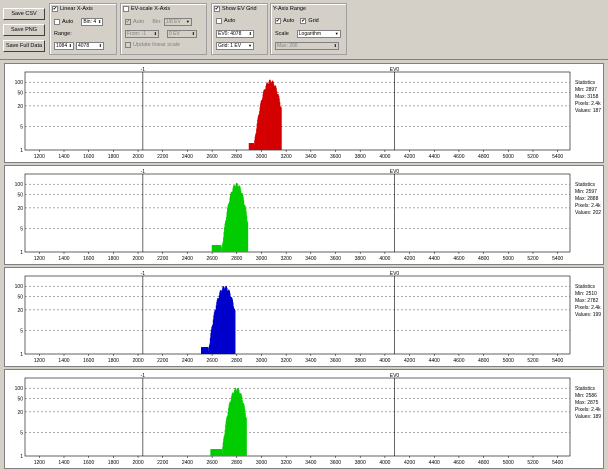 Image resolution: width=608 pixels, height=470 pixels. What do you see at coordinates (278, 21) in the screenshot?
I see `y-auto-checkbox: ✔` at bounding box center [278, 21].